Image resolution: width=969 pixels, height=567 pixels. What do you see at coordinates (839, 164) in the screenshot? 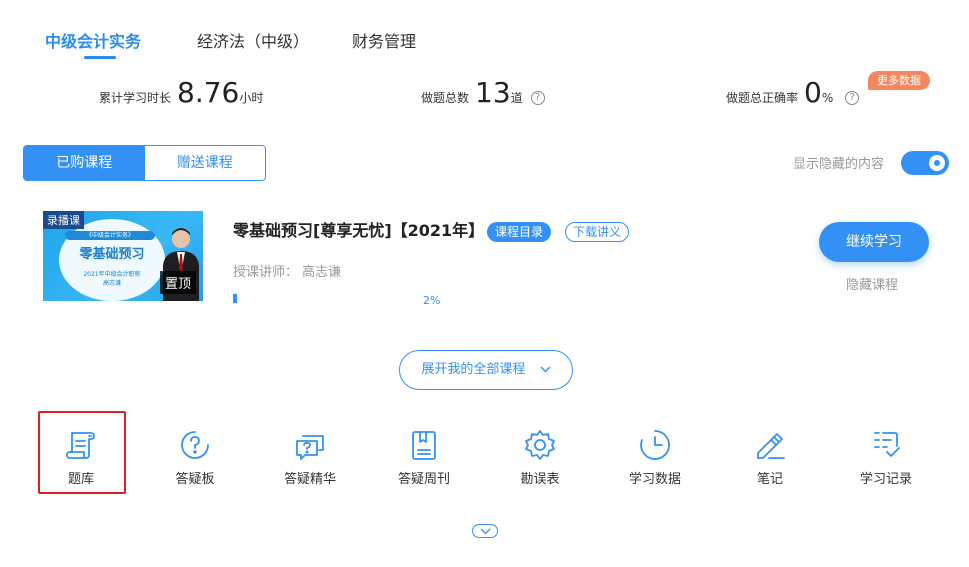
I see `show-hidden-label: 显示隐藏的内容` at bounding box center [839, 164].